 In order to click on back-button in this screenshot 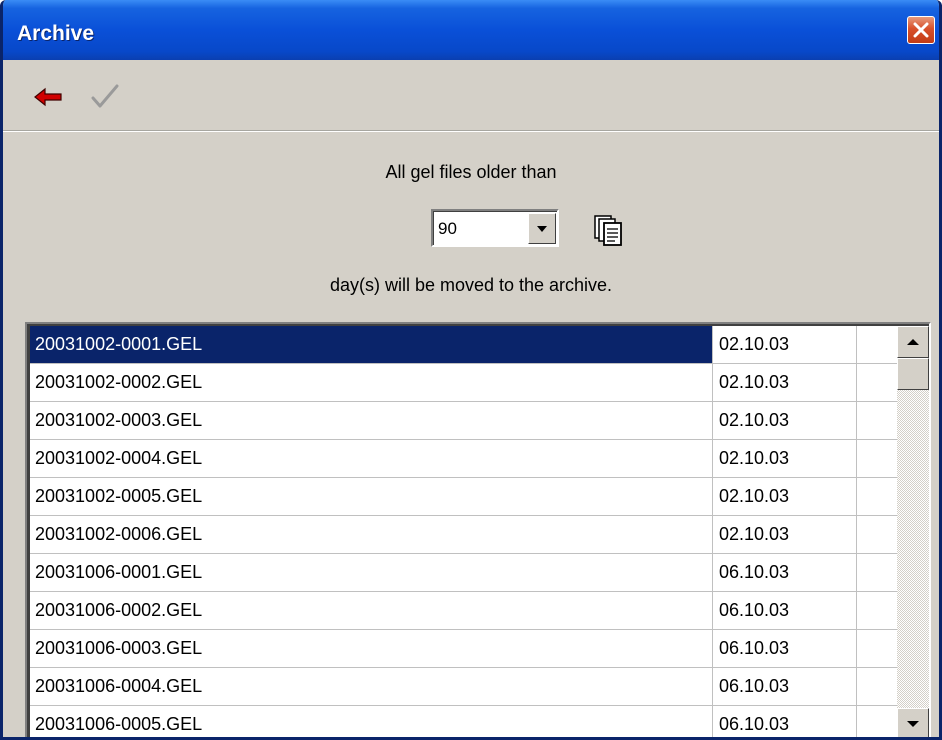, I will do `click(49, 97)`.